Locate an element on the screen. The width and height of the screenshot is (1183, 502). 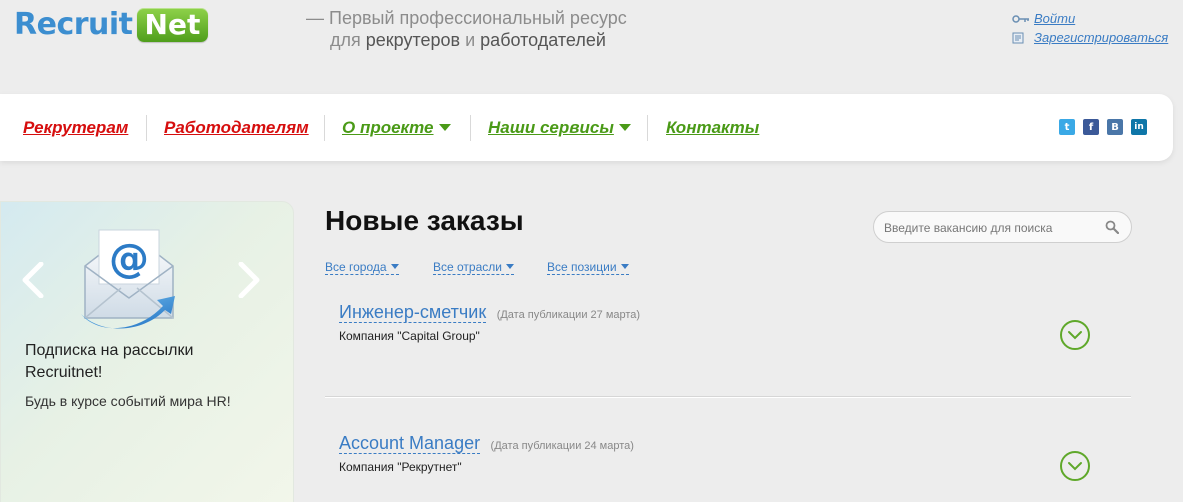
site-logo: Recruit Net is located at coordinates (111, 25).